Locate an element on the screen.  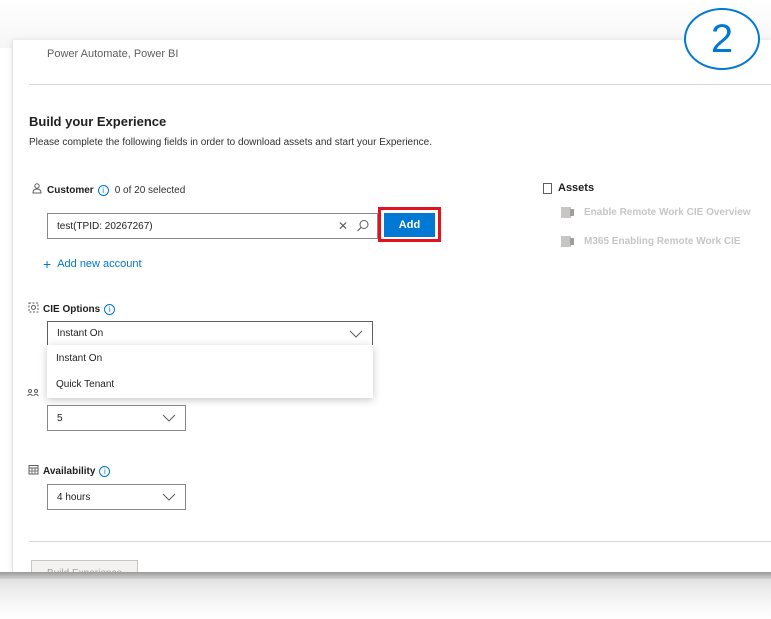
options-icon is located at coordinates (33, 309).